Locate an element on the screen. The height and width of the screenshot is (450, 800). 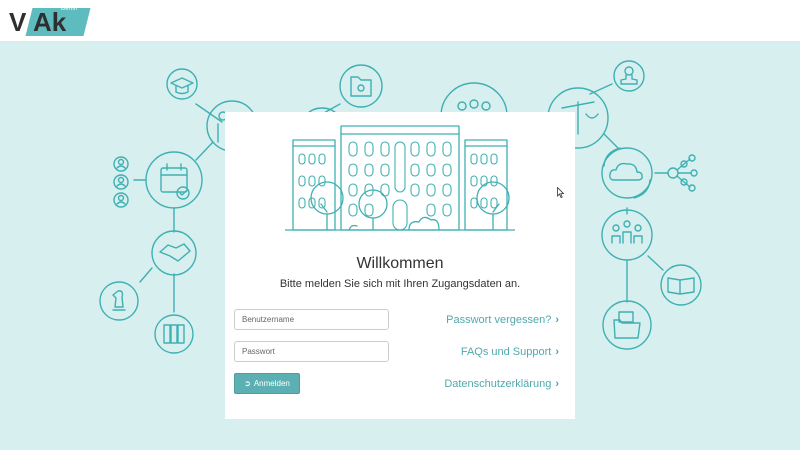
calendar-icon is located at coordinates (174, 180).